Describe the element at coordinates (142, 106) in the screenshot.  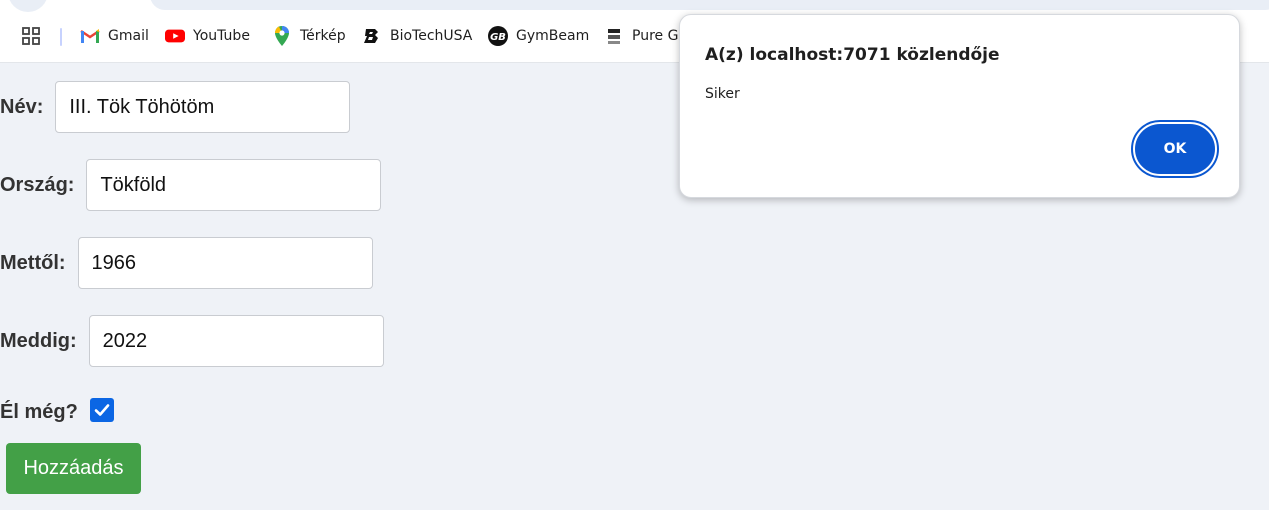
I see `name-value: III. Tök Töhötöm` at that location.